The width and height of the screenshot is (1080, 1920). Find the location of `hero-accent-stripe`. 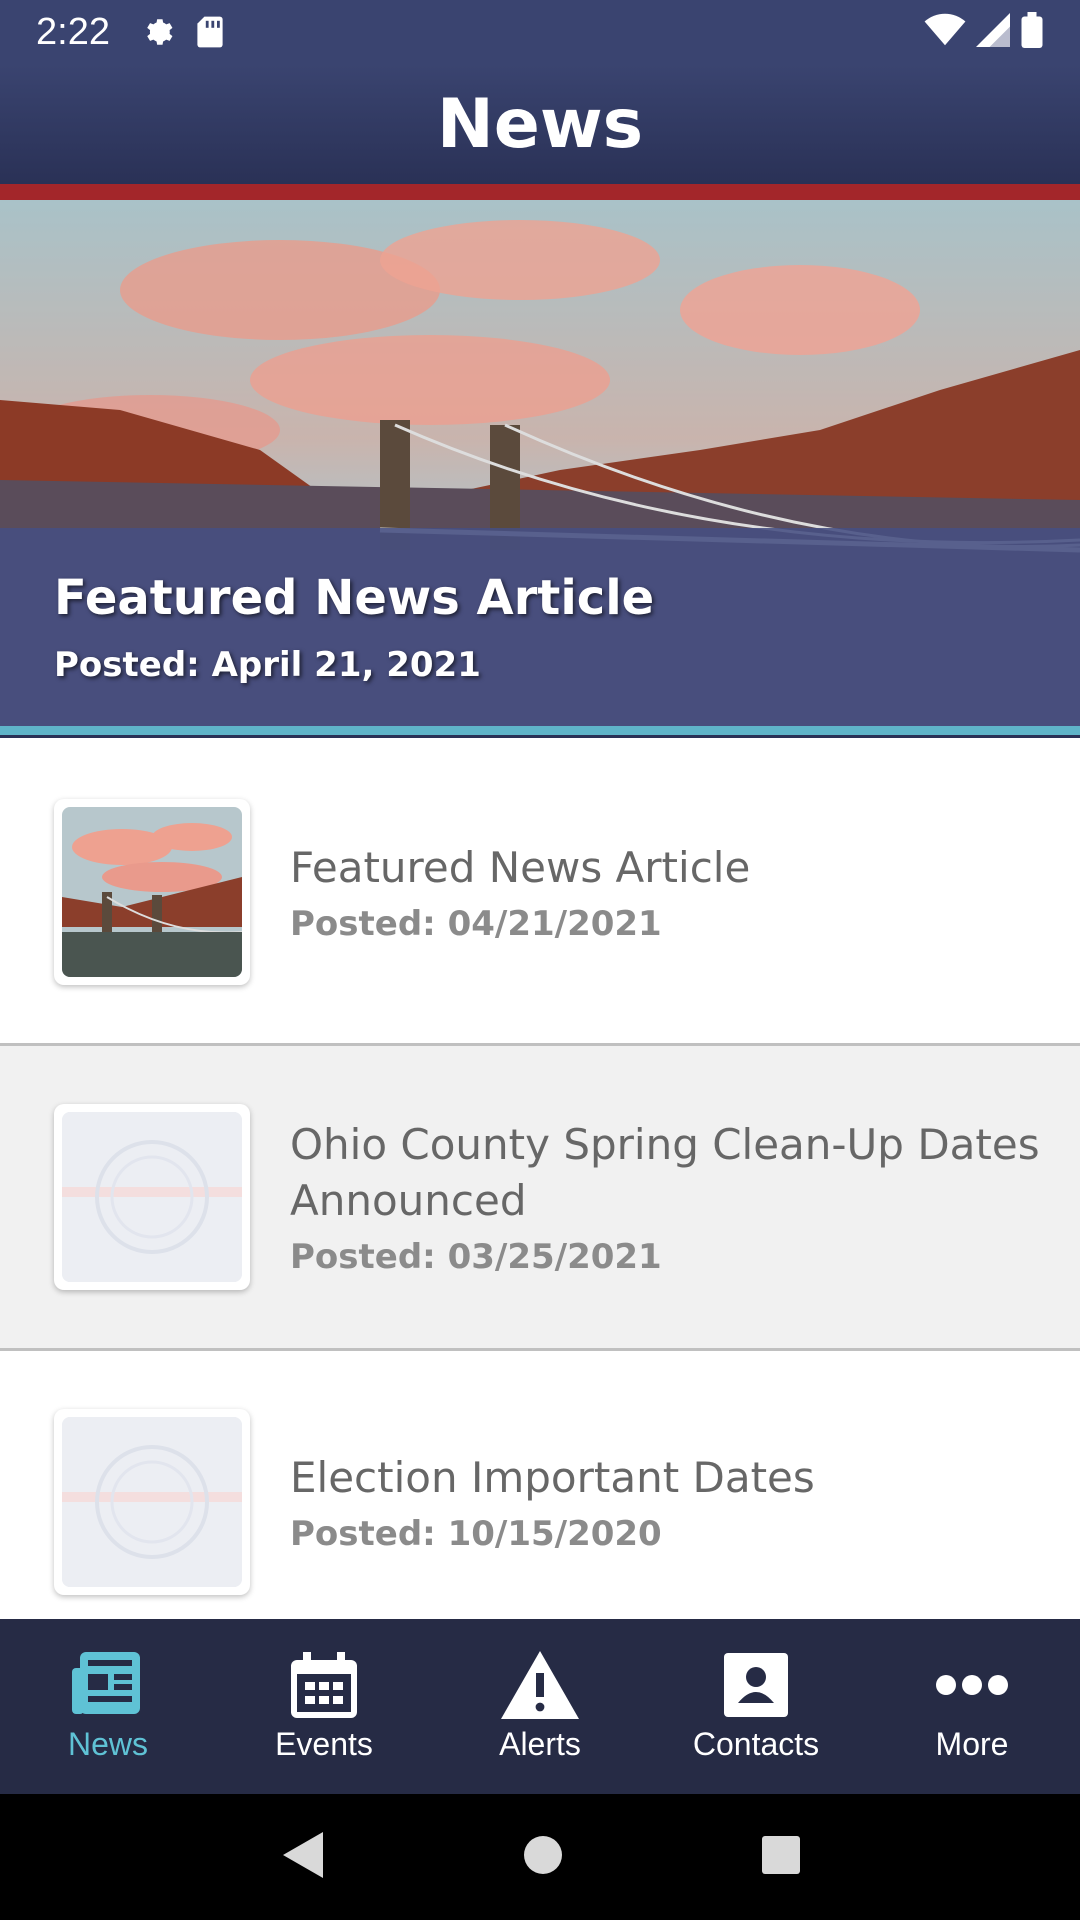

hero-accent-stripe is located at coordinates (540, 732).